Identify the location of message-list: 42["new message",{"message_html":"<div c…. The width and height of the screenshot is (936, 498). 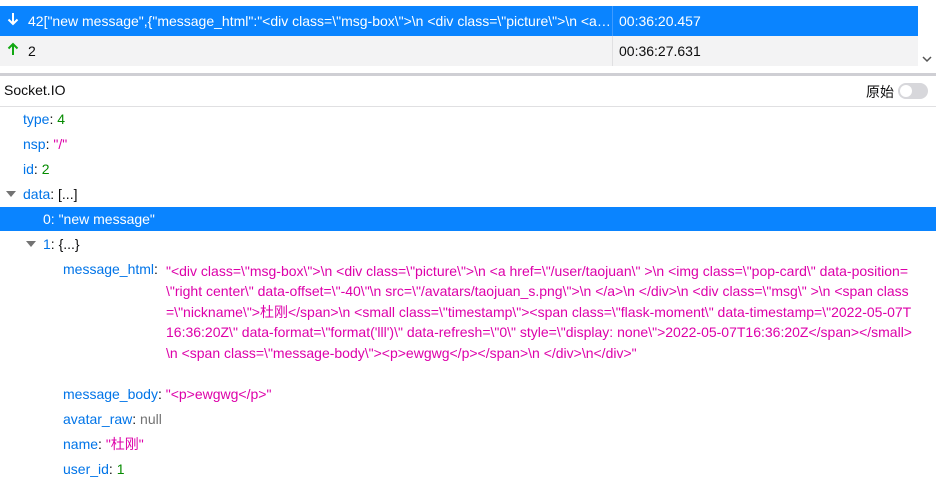
(468, 37).